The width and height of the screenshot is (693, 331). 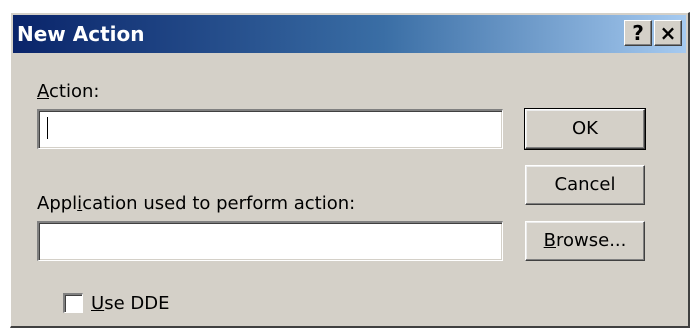 What do you see at coordinates (73, 303) in the screenshot?
I see `use-dde-checkbox` at bounding box center [73, 303].